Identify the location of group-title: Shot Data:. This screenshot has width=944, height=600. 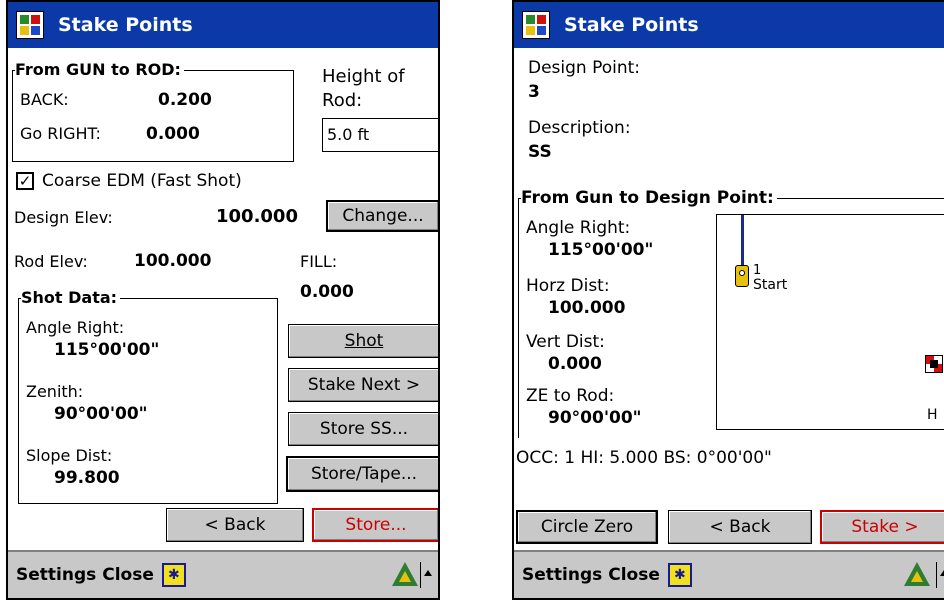
(71, 297).